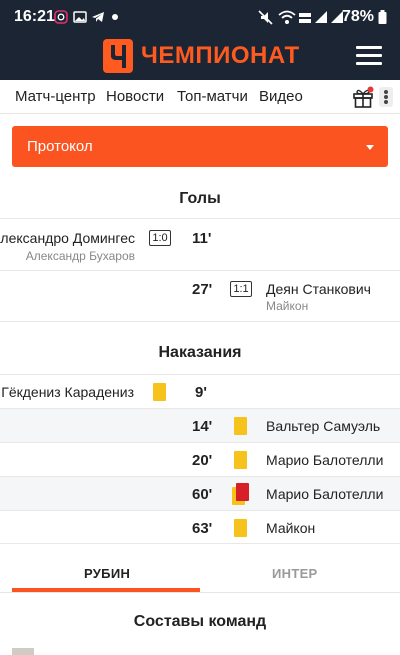 This screenshot has width=400, height=655. I want to click on battery-level: 78%, so click(357, 16).